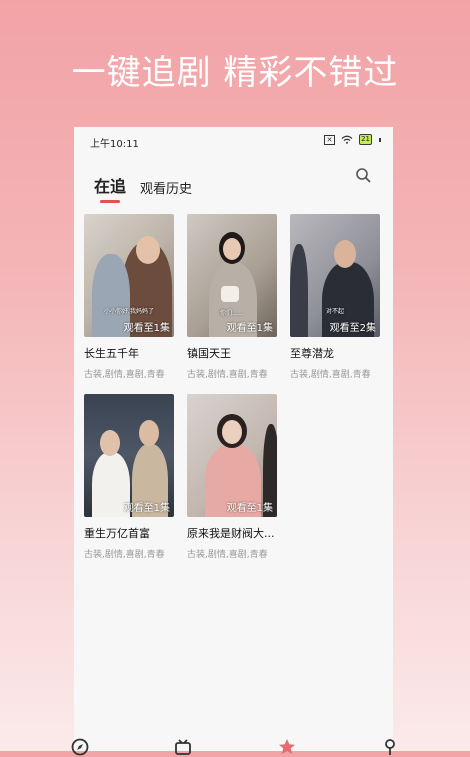  What do you see at coordinates (80, 747) in the screenshot?
I see `discover-icon` at bounding box center [80, 747].